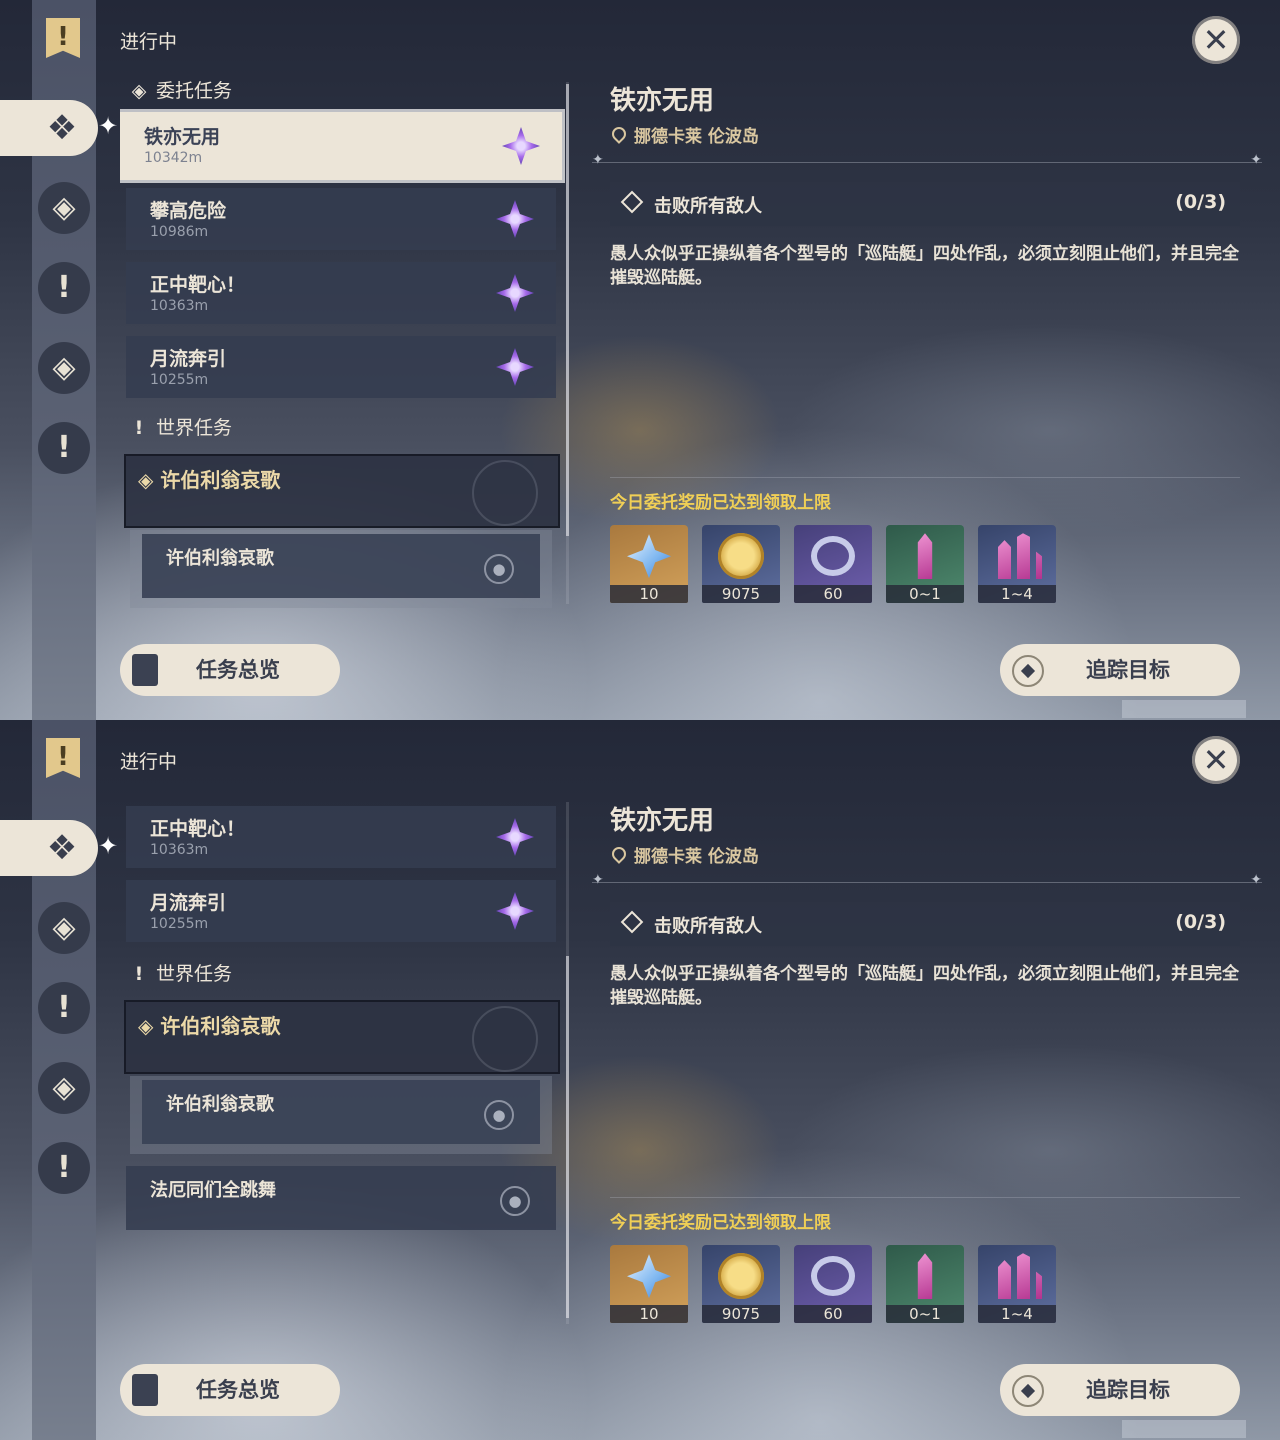 Image resolution: width=1280 pixels, height=1440 pixels. What do you see at coordinates (108, 846) in the screenshot?
I see `sparkle-icon: ✦` at bounding box center [108, 846].